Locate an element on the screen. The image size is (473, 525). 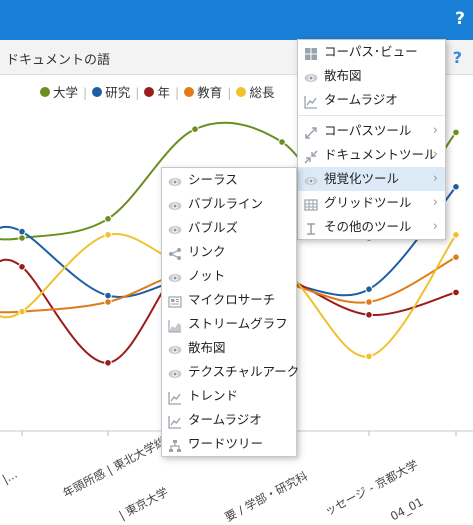
menu-item: コーパス･ビュー is located at coordinates (371, 52).